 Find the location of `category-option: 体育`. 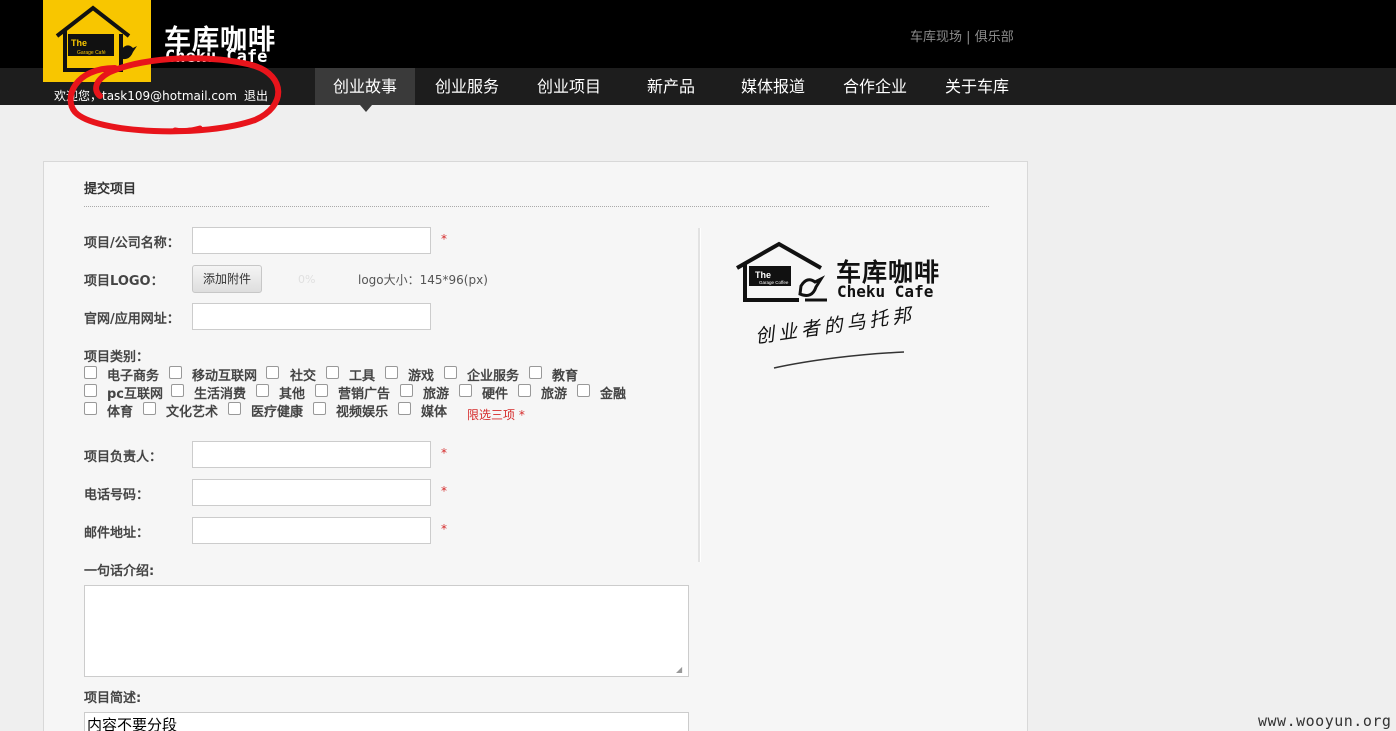

category-option: 体育 is located at coordinates (120, 412).